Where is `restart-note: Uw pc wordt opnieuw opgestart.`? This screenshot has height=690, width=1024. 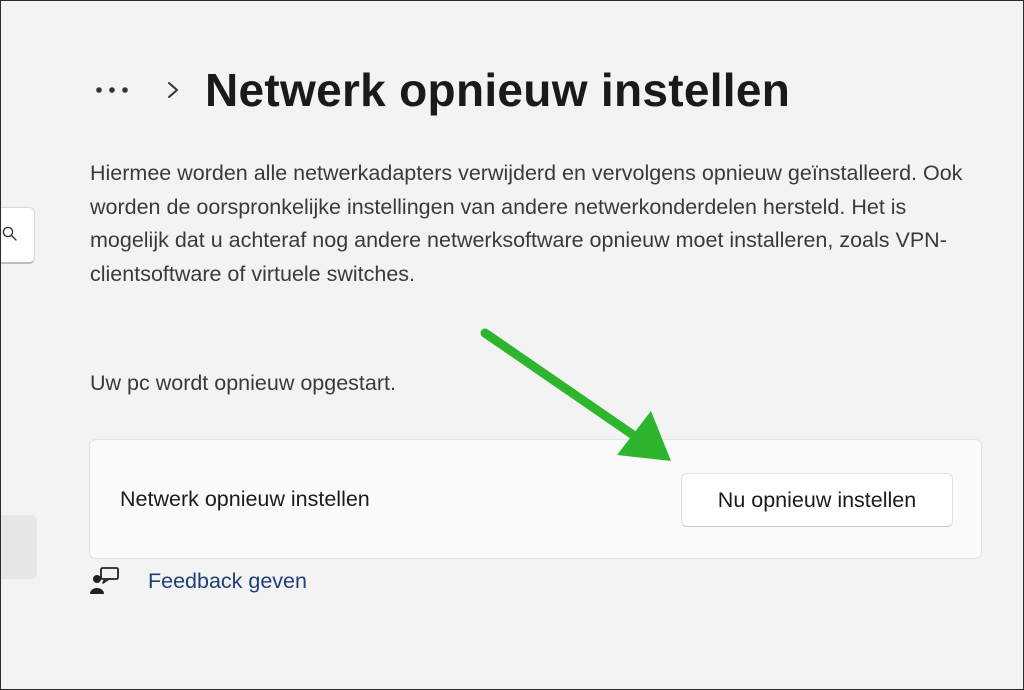 restart-note: Uw pc wordt opnieuw opgestart. is located at coordinates (243, 383).